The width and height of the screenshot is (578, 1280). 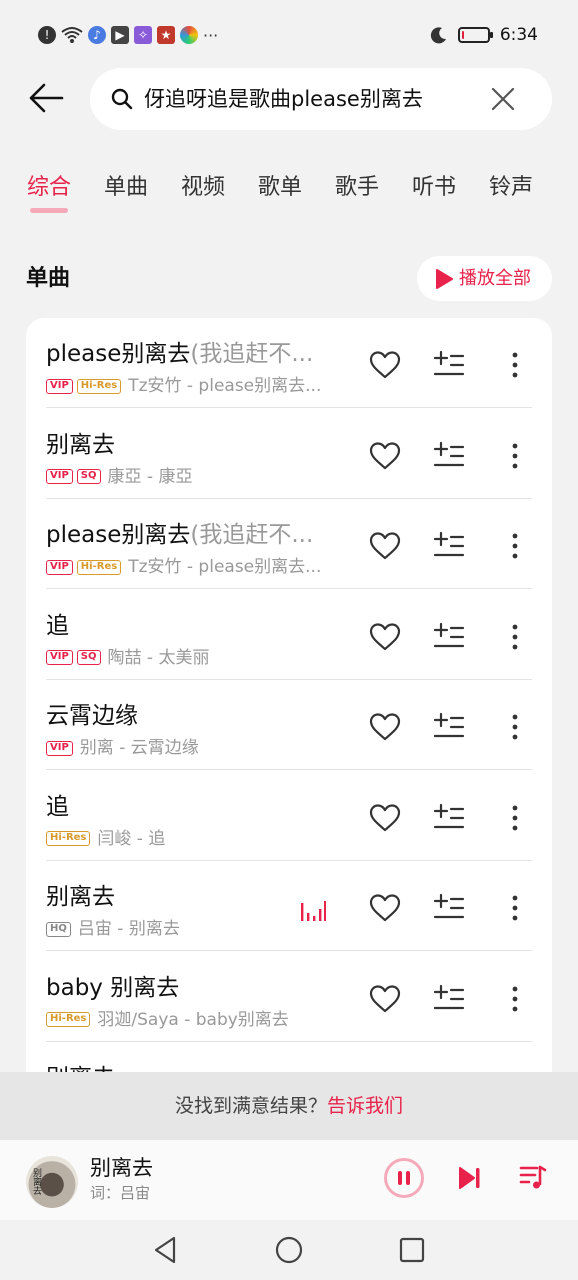 I want to click on search-box: 伢追呀追是歌曲please别离去, so click(x=321, y=99).